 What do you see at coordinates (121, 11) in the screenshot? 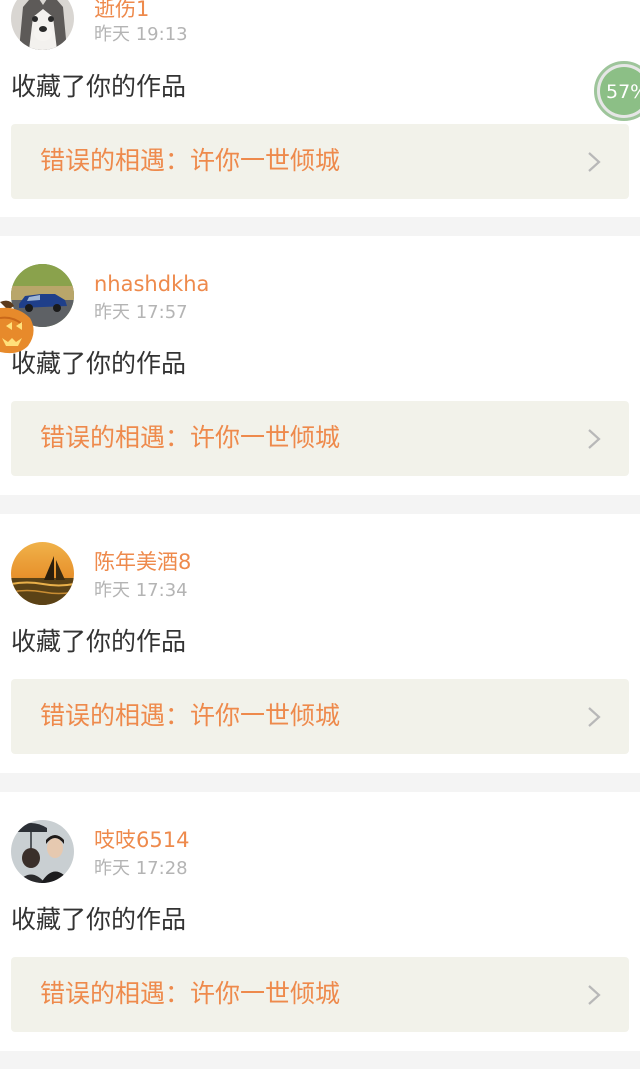
I see `username: 逝伤1` at bounding box center [121, 11].